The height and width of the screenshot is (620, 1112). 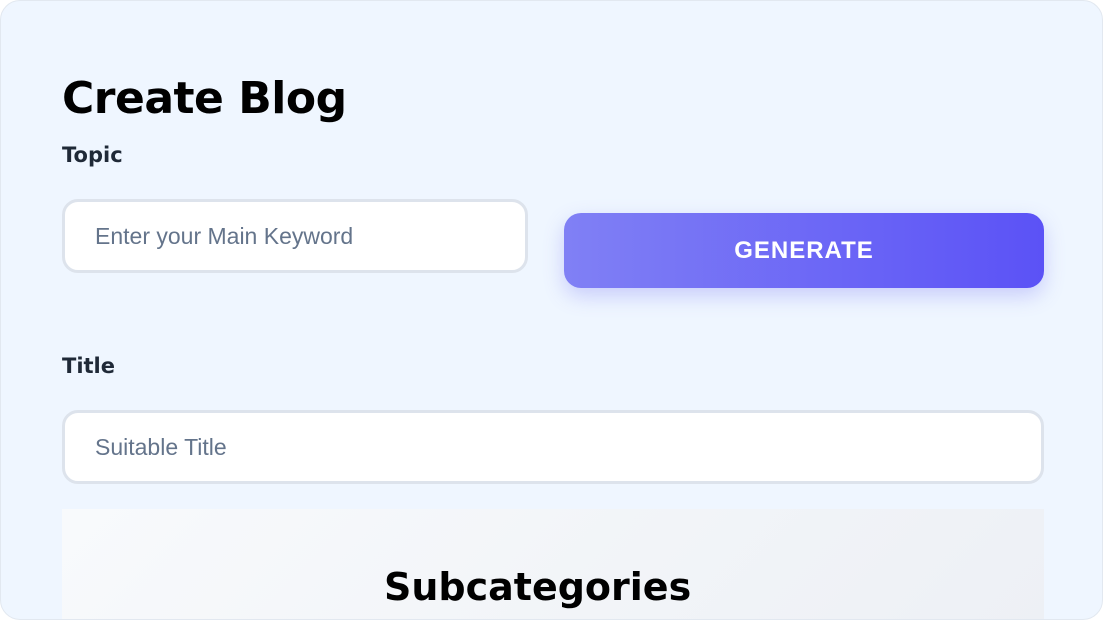 I want to click on page-title: Create Blog, so click(x=204, y=98).